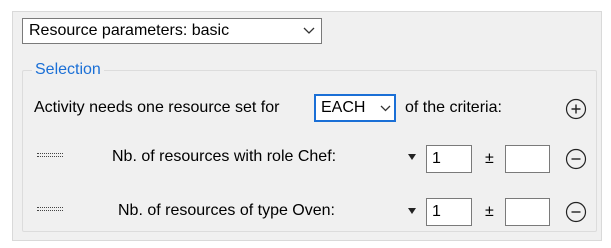  I want to click on add-criterion-button, so click(576, 109).